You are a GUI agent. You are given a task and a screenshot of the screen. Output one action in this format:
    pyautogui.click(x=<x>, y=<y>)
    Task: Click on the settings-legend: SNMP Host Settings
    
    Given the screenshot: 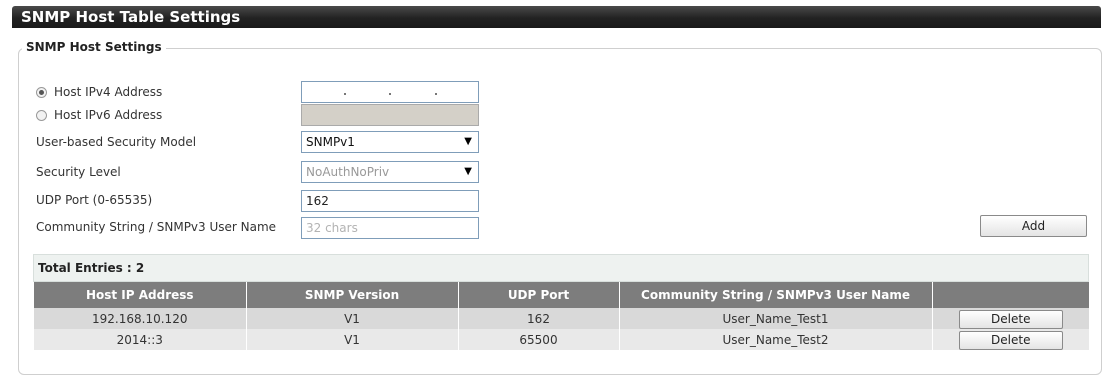 What is the action you would take?
    pyautogui.click(x=94, y=47)
    